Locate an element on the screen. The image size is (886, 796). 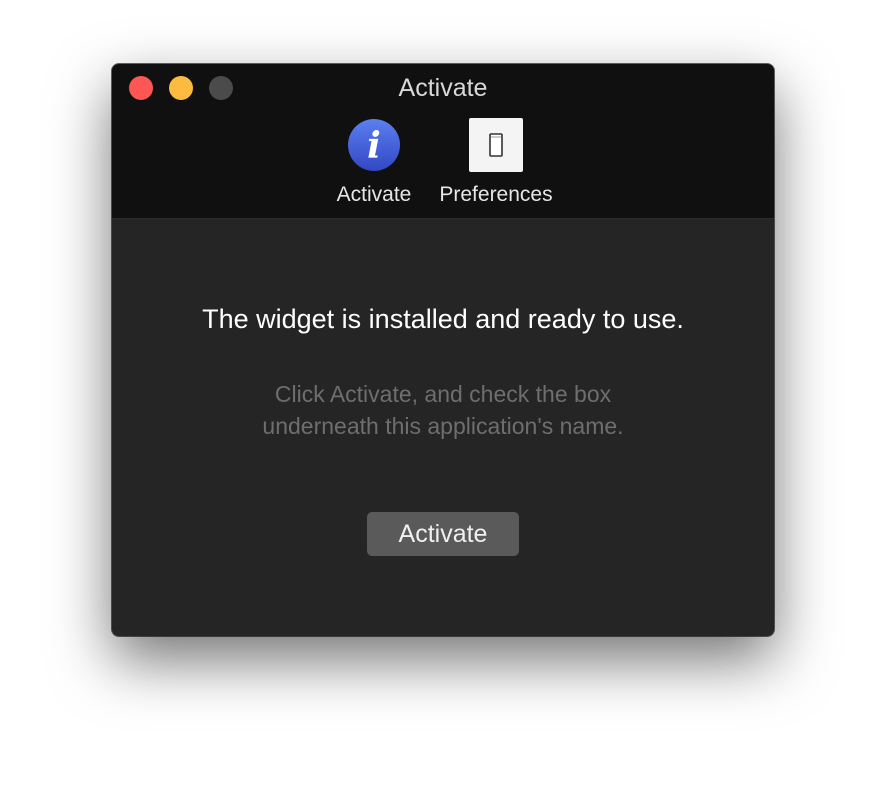
toolbar-label-preferences: Preferences is located at coordinates (496, 194).